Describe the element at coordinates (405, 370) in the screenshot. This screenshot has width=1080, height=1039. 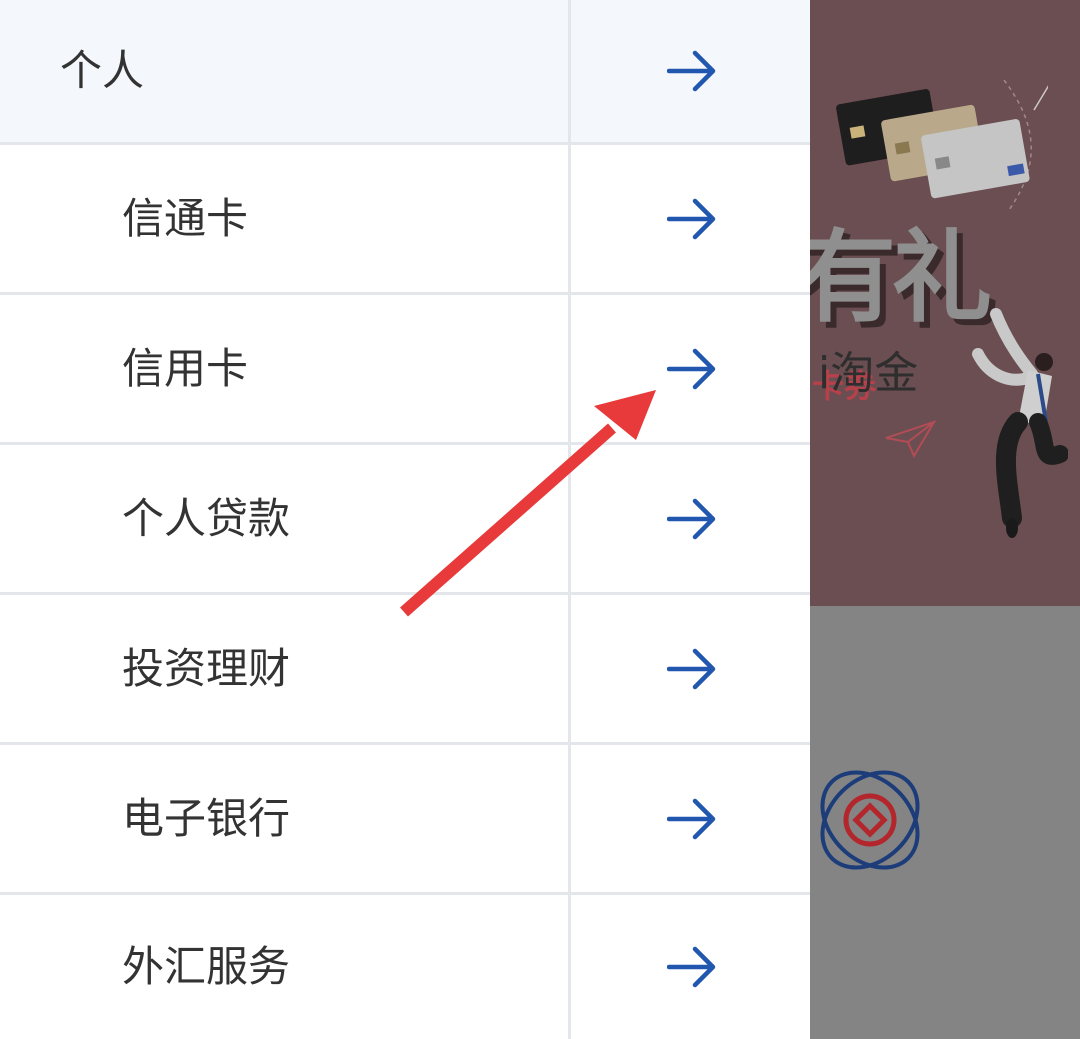
I see `menu-item-credit-card: 信用卡` at that location.